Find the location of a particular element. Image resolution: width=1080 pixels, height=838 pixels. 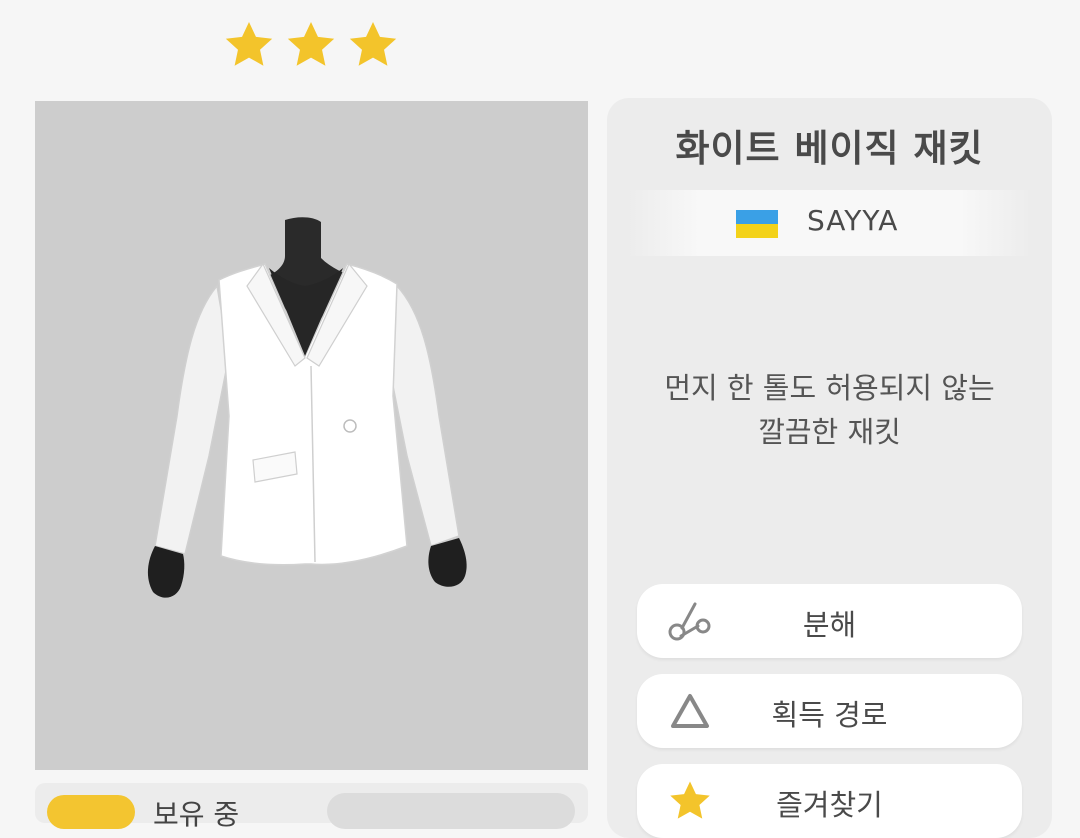

item-name: 화이트 베이직 재킷 is located at coordinates (829, 148).